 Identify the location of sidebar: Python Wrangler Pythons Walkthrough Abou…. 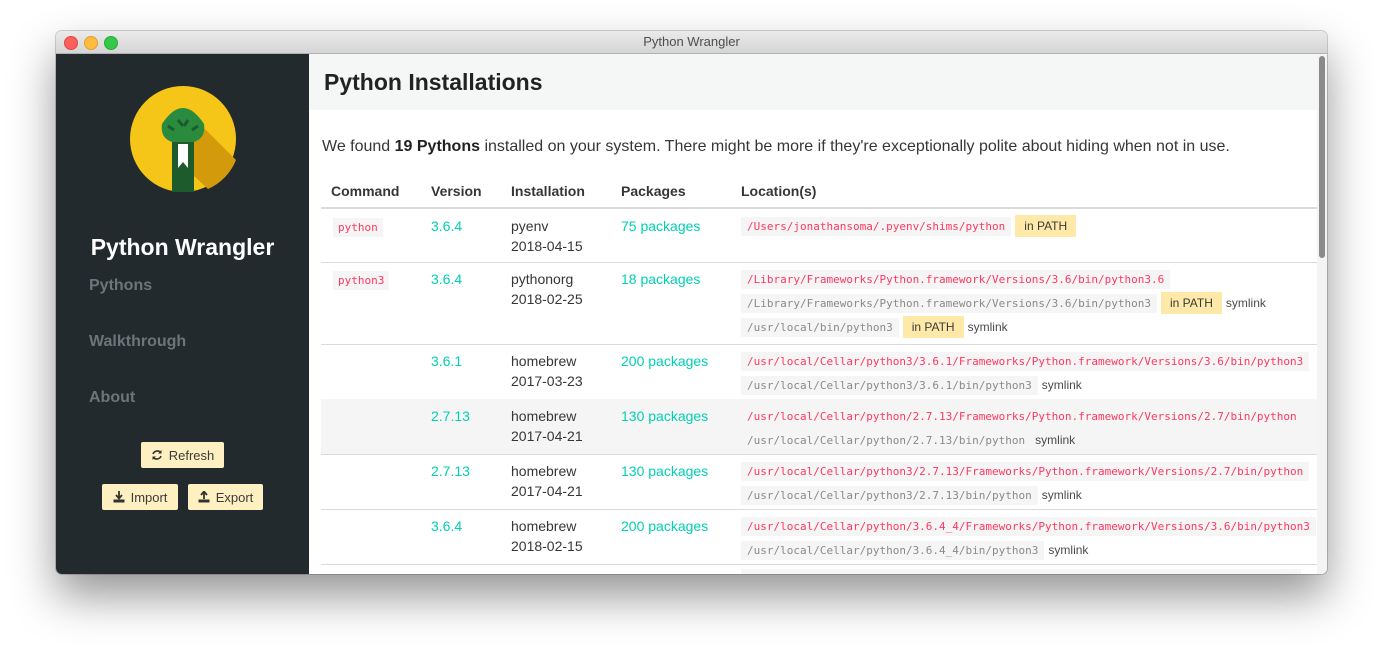
(182, 314).